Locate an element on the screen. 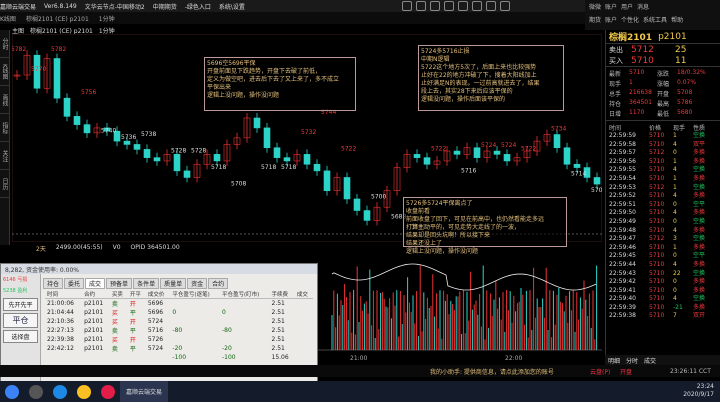 Image resolution: width=720 pixels, height=402 pixels. folder-icon is located at coordinates (84, 391).